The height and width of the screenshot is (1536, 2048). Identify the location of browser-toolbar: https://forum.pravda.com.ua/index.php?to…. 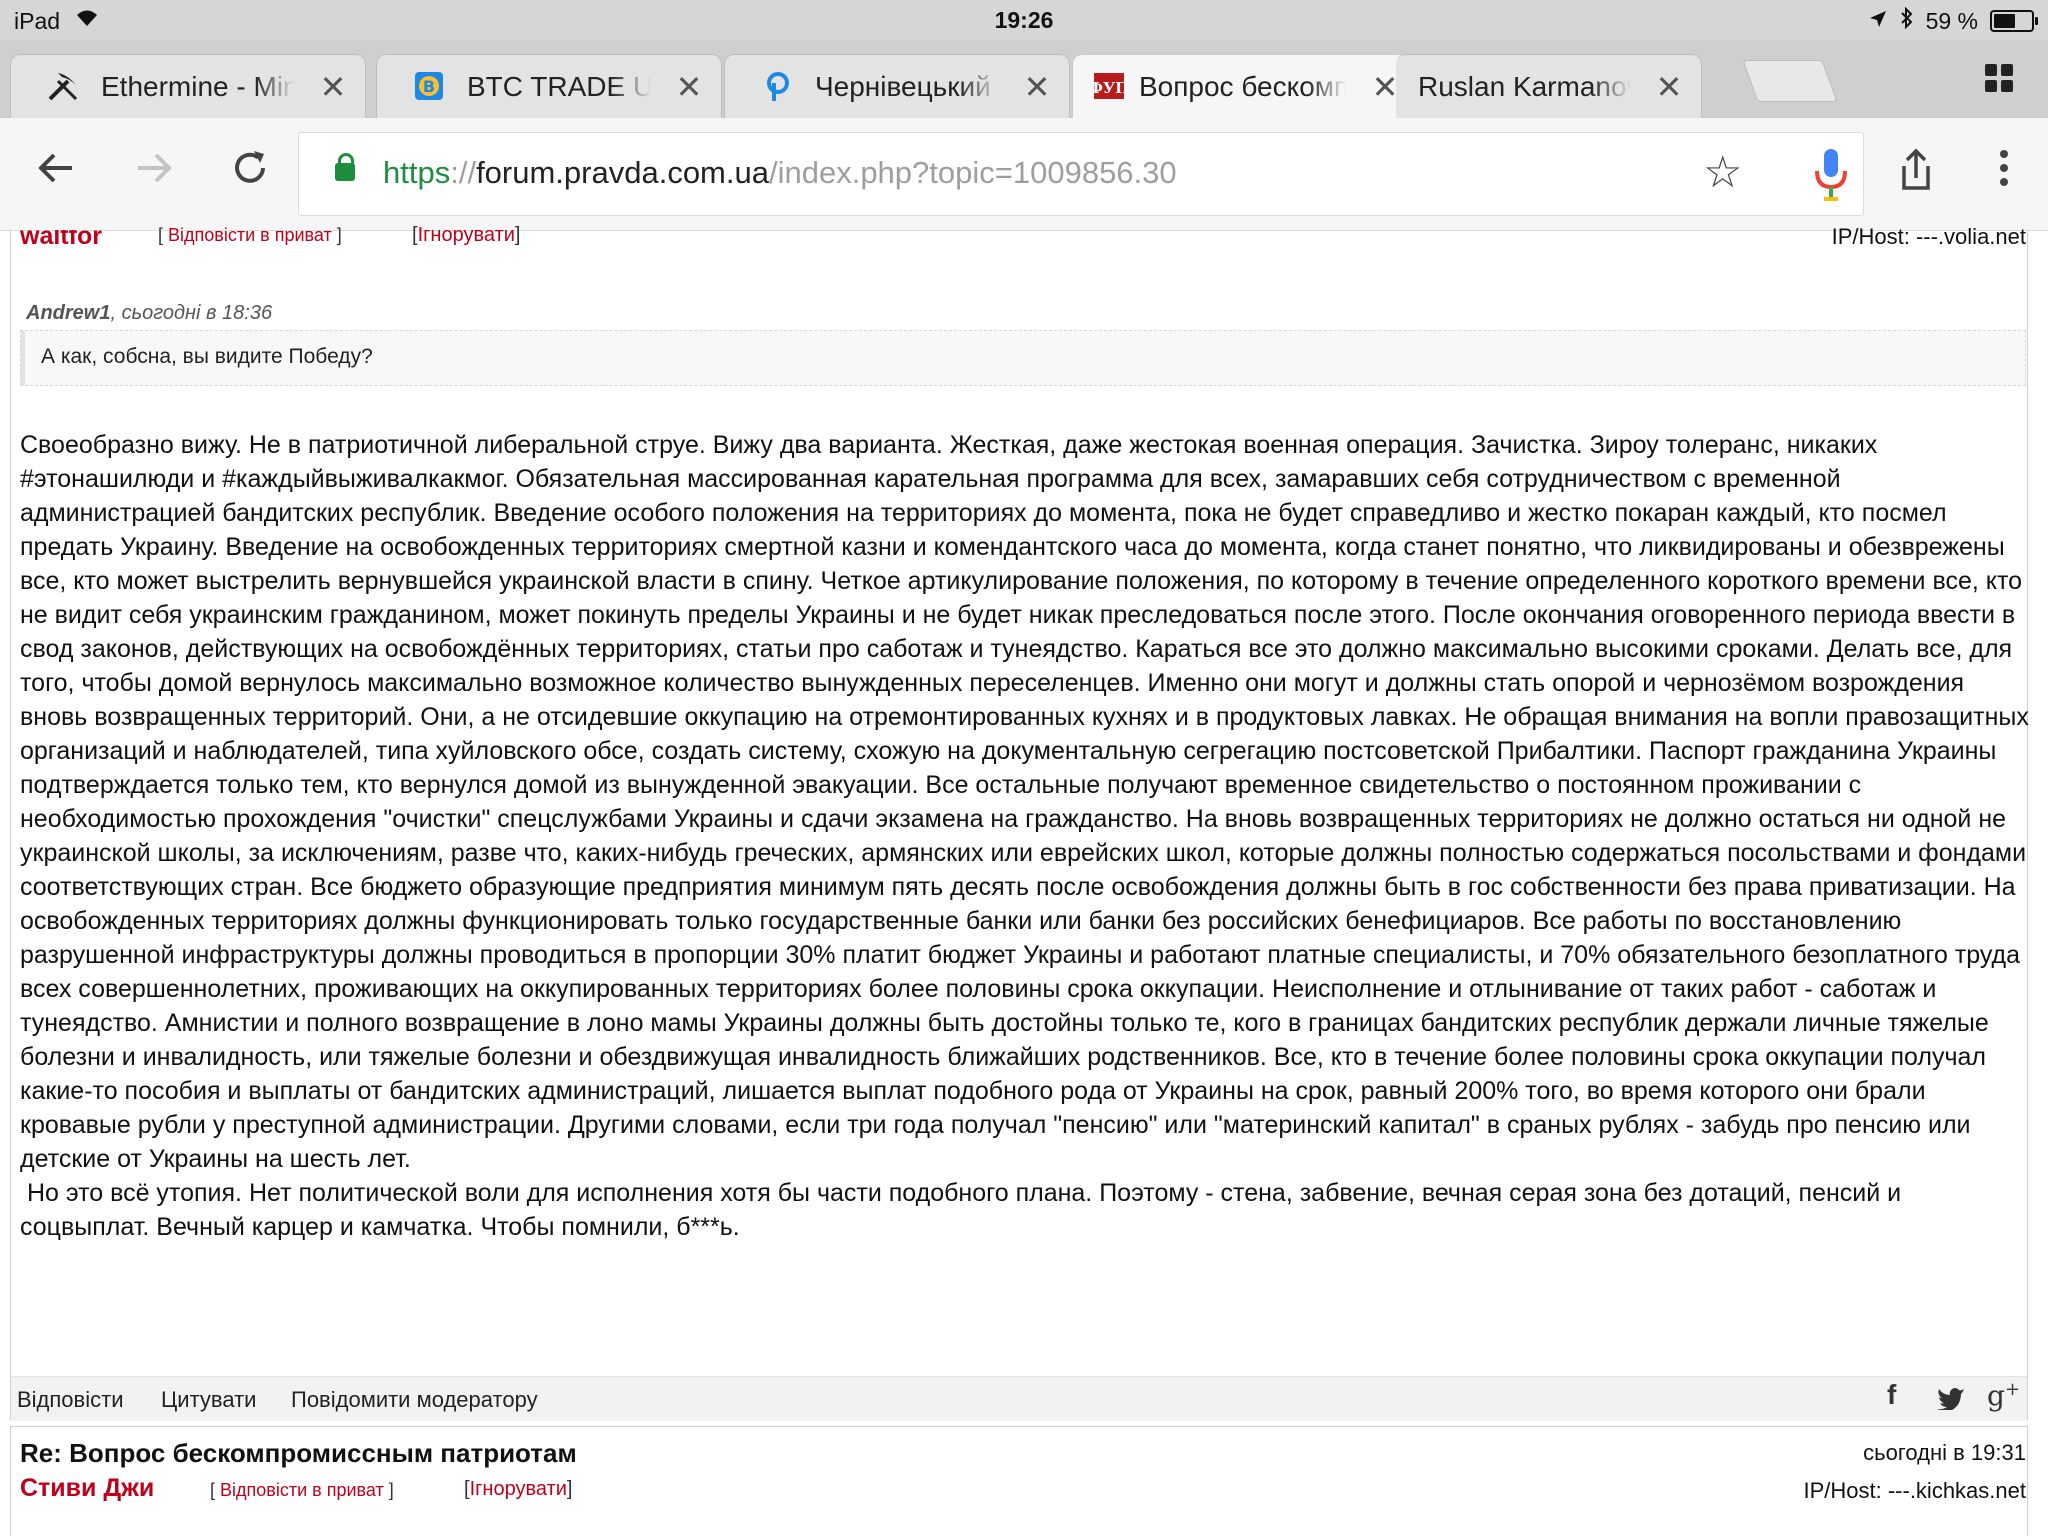
(1024, 174).